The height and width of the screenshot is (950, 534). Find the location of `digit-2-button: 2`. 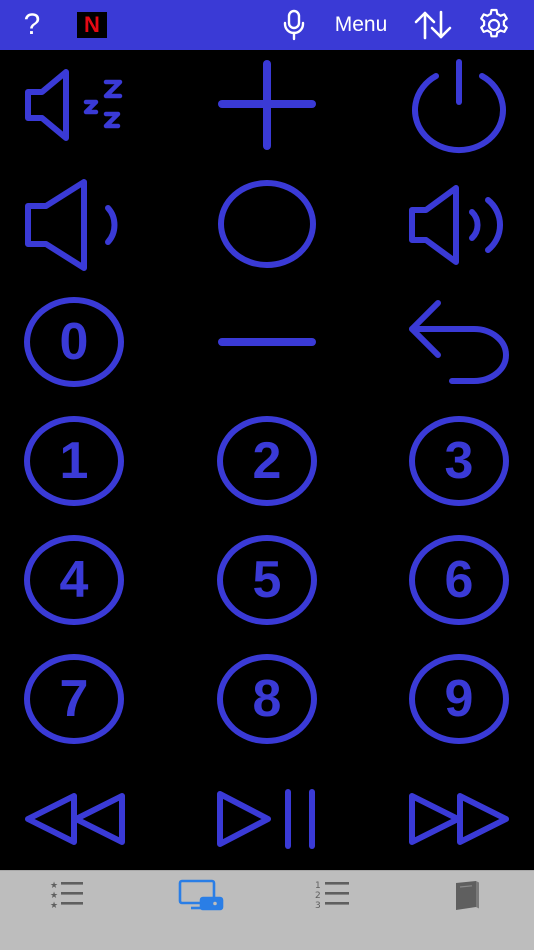

digit-2-button: 2 is located at coordinates (267, 461).